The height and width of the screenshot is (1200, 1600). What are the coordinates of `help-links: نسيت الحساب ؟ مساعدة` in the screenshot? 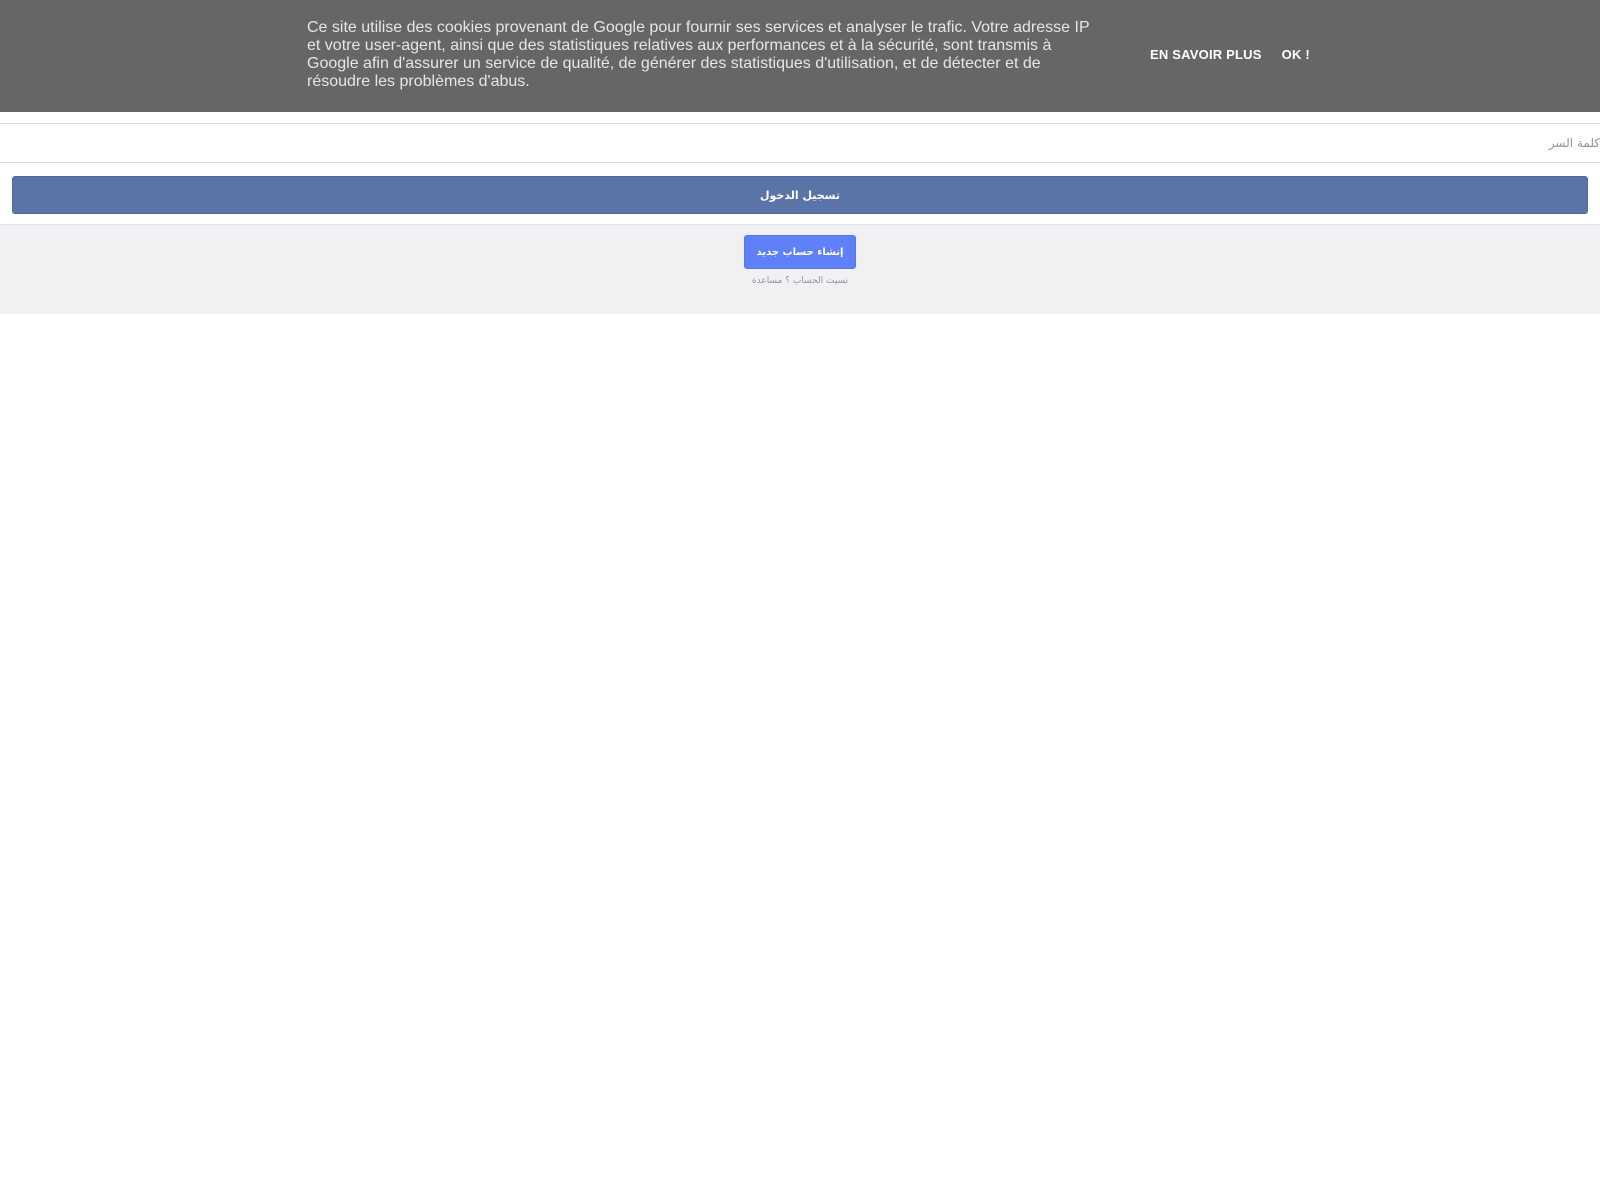 It's located at (800, 281).